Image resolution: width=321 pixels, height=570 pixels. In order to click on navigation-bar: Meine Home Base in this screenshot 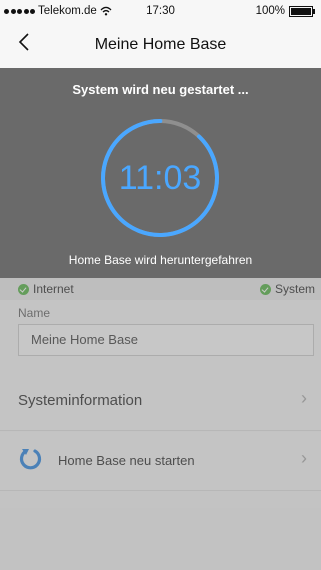, I will do `click(160, 45)`.